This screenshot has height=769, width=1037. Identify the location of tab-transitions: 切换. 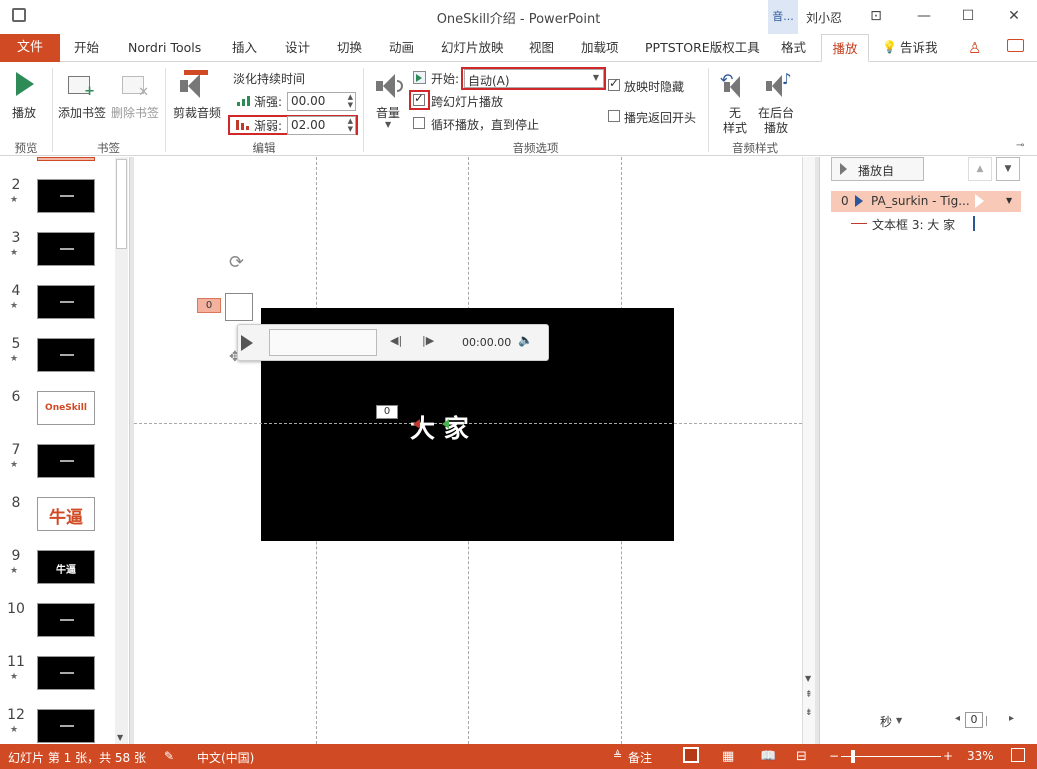
(349, 48).